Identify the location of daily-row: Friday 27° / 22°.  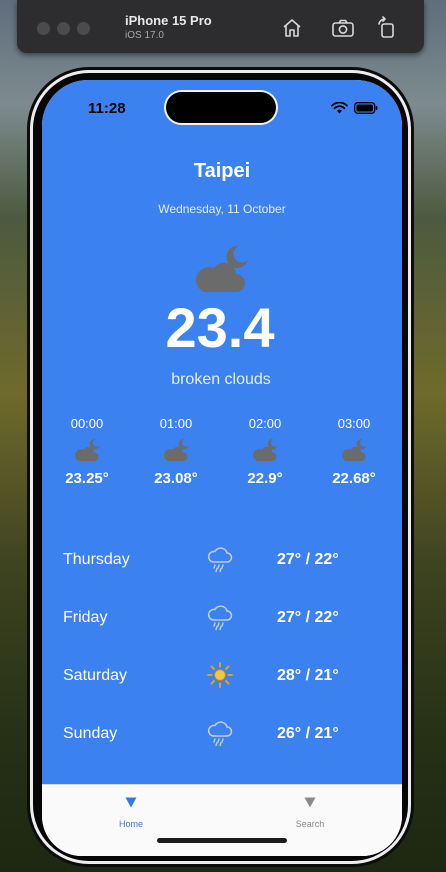
(223, 618).